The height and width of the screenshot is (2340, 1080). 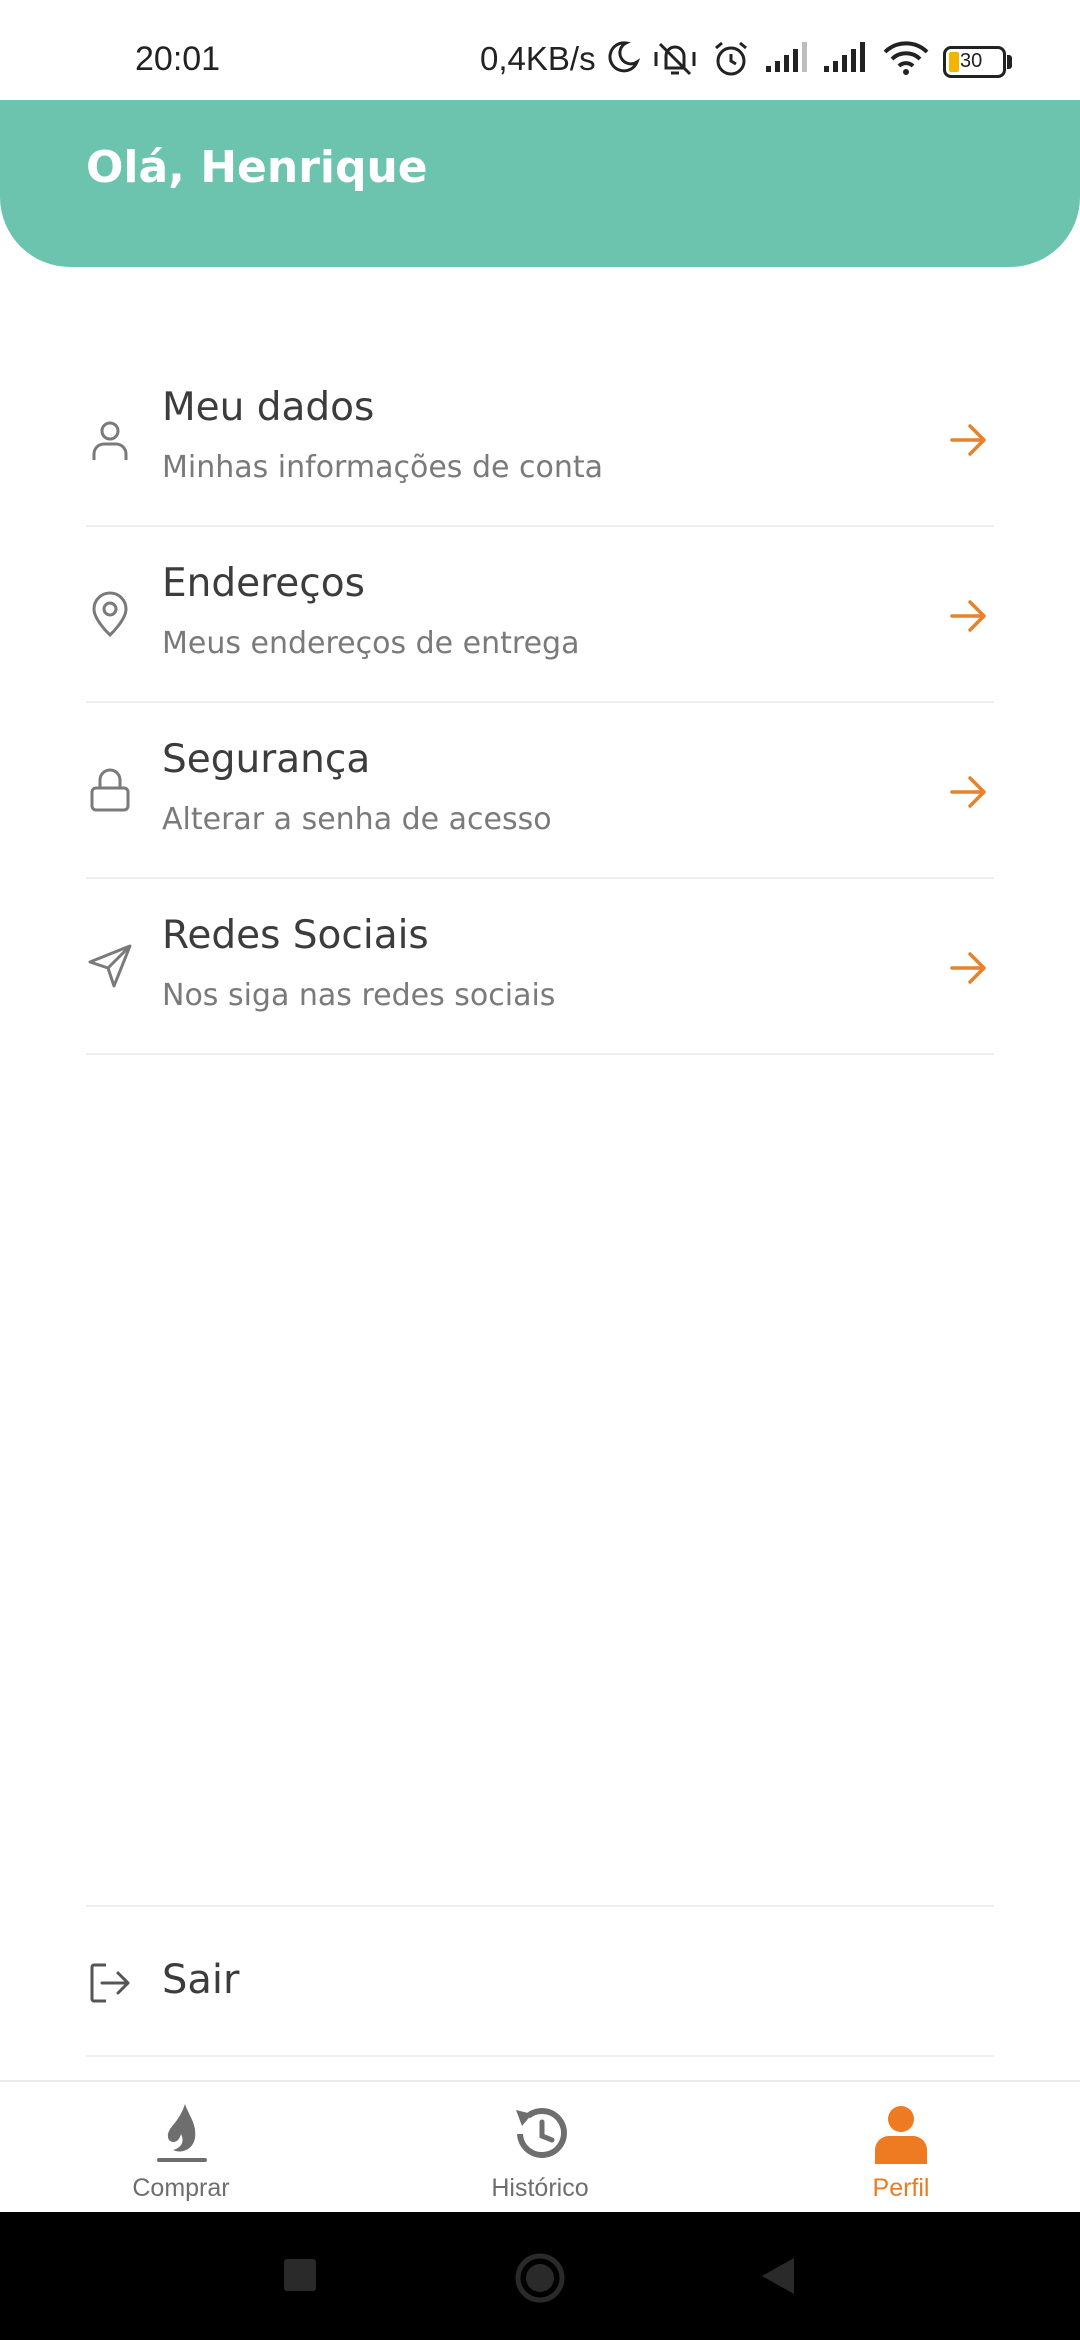 What do you see at coordinates (778, 2276) in the screenshot?
I see `back-icon` at bounding box center [778, 2276].